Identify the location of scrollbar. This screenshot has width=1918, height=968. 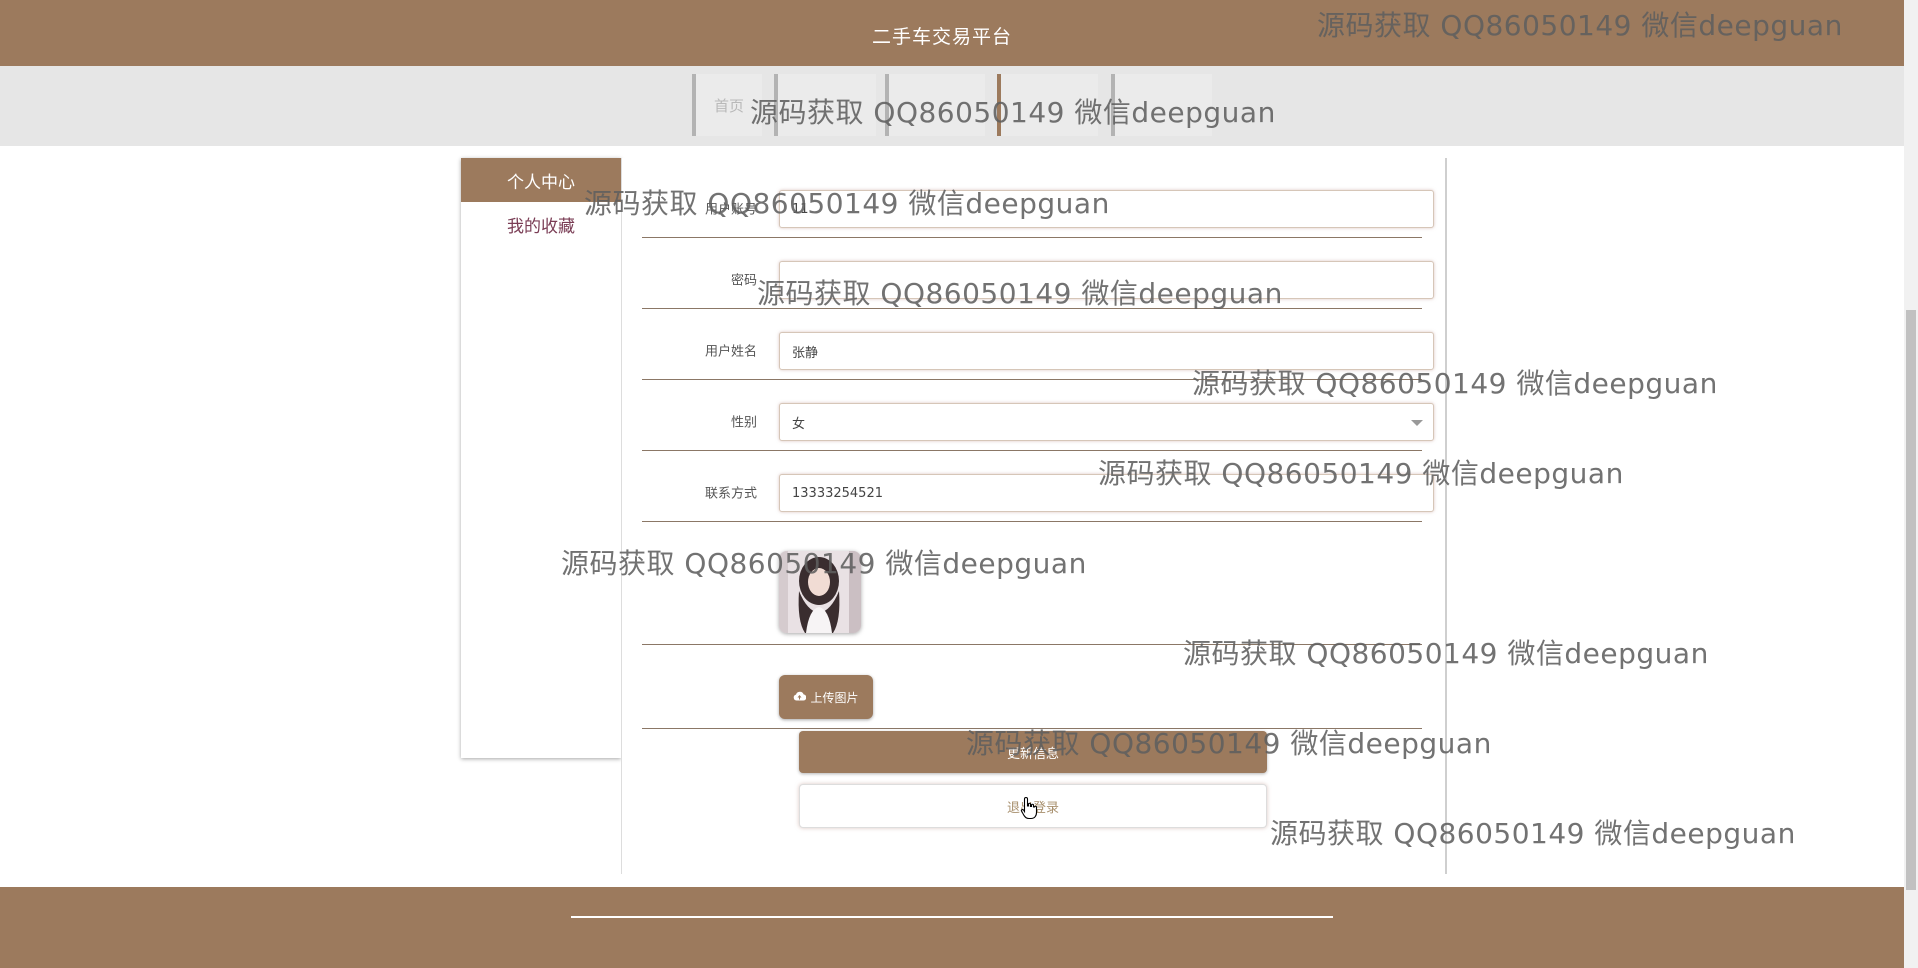
(1911, 484).